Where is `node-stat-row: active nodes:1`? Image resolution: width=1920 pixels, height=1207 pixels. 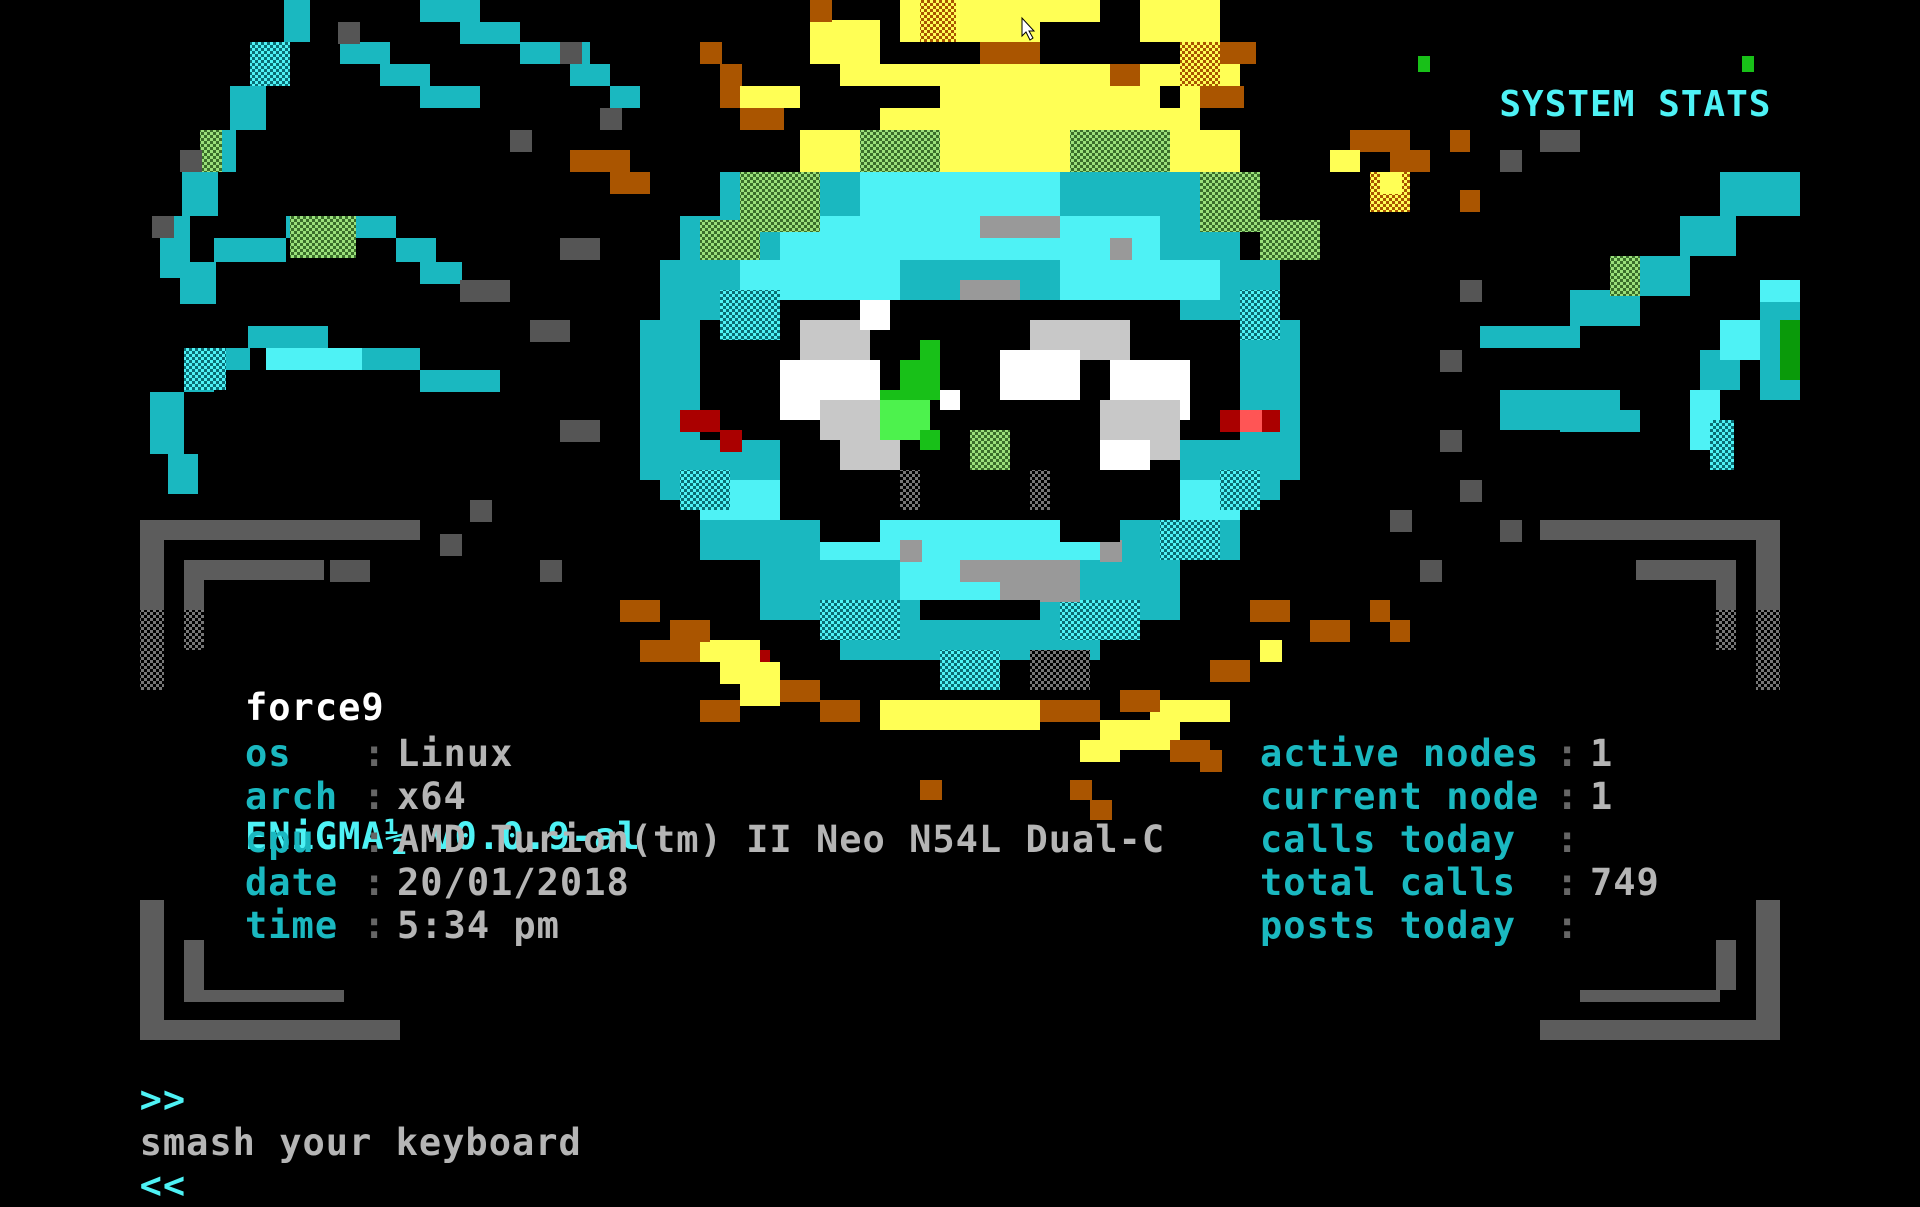 node-stat-row: active nodes:1 is located at coordinates (1460, 753).